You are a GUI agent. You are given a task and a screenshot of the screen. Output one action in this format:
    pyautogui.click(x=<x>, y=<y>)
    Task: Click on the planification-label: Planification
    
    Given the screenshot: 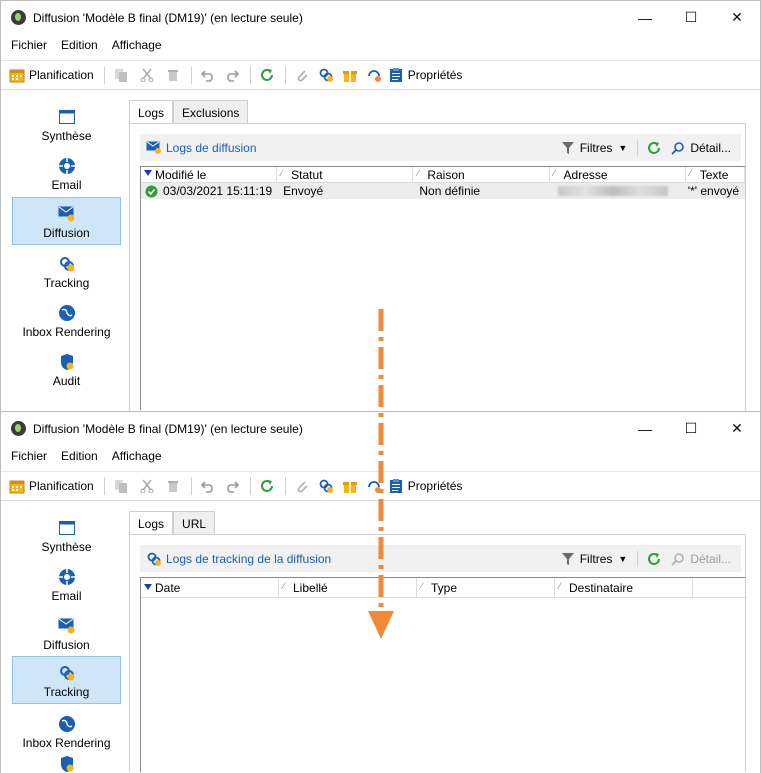 What is the action you would take?
    pyautogui.click(x=61, y=486)
    